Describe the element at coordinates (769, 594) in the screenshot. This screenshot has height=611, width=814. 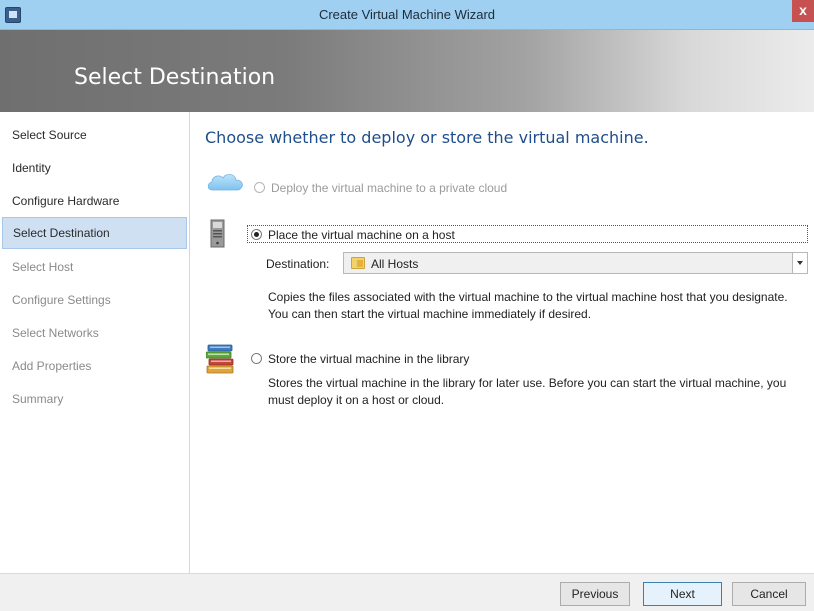
I see `cancel-button: Cancel` at that location.